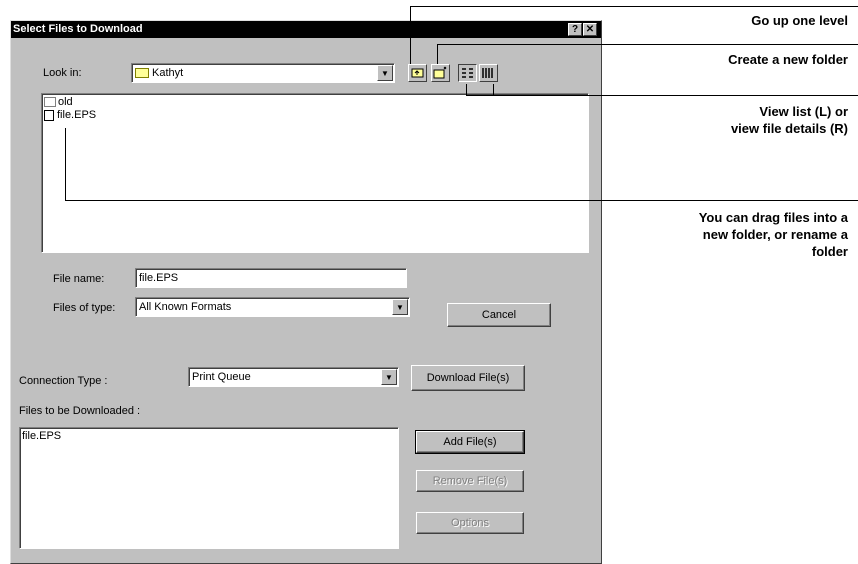 This screenshot has width=858, height=564. Describe the element at coordinates (775, 234) in the screenshot. I see `annotation-drag-line-2: new folder, or rename a` at that location.